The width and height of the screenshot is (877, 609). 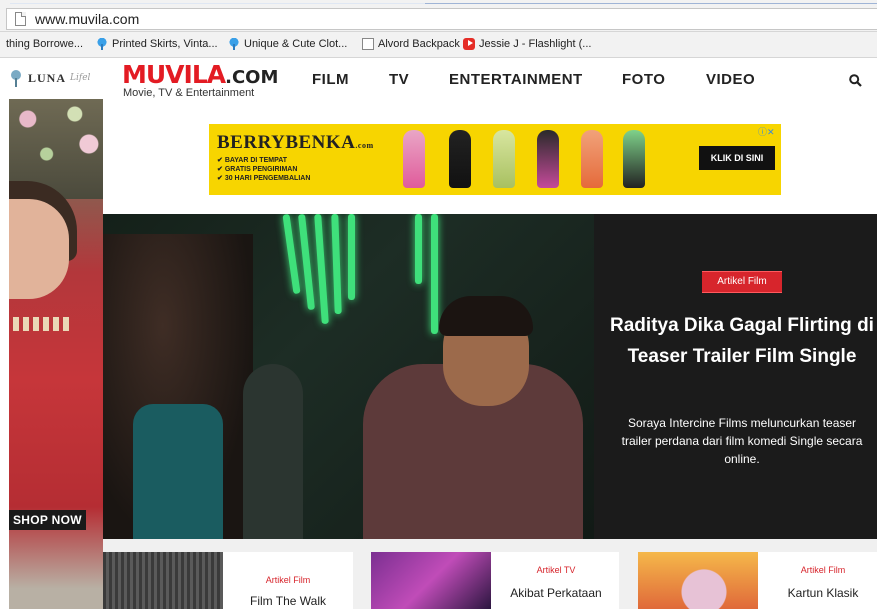 I want to click on adchoices-icon: ⓘ✕, so click(x=766, y=131).